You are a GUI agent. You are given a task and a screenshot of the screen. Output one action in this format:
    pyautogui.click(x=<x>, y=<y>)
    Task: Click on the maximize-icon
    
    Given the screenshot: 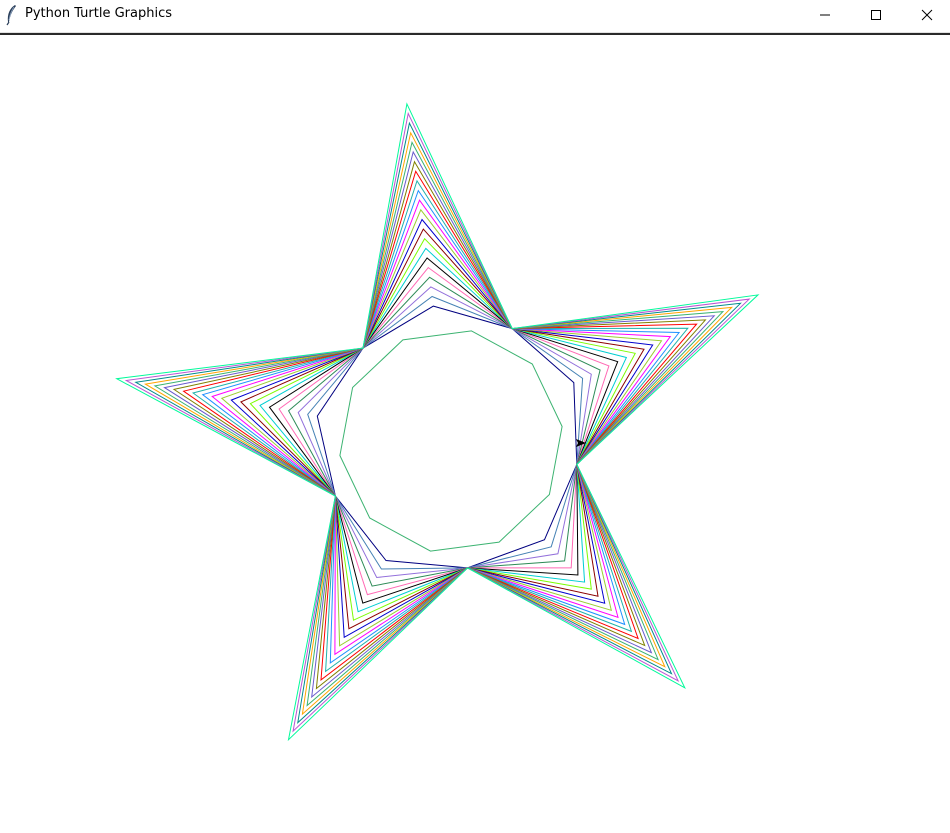 What is the action you would take?
    pyautogui.click(x=876, y=14)
    